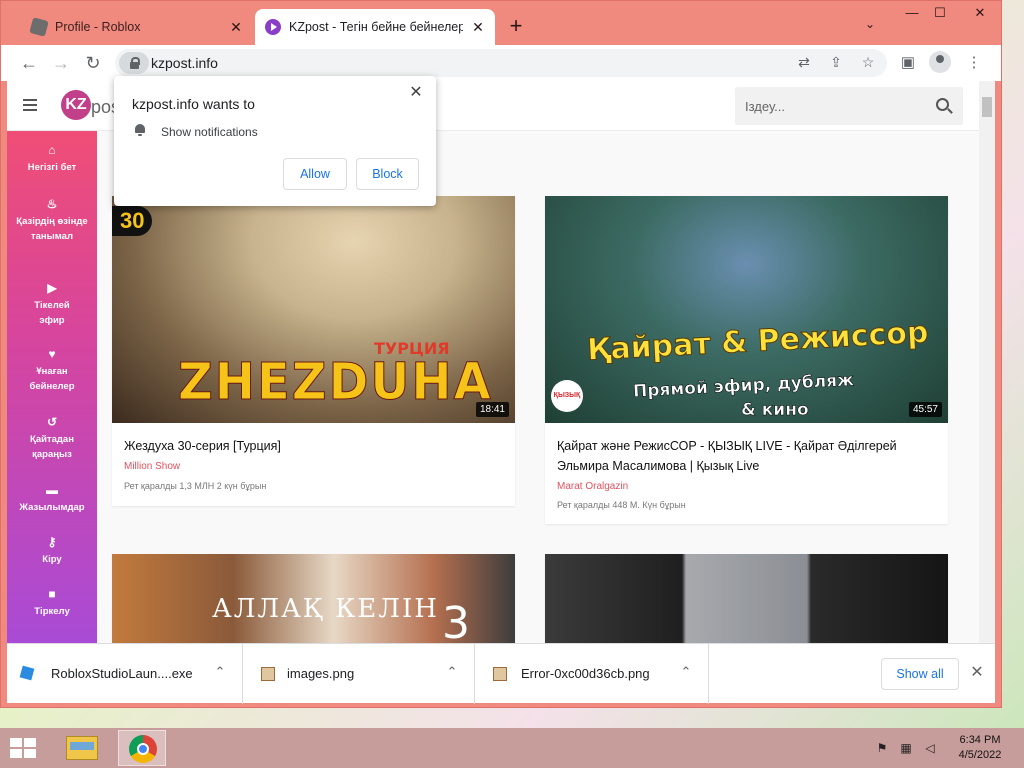 The height and width of the screenshot is (768, 1024). What do you see at coordinates (29, 63) in the screenshot?
I see `back-arrow-icon: ←` at bounding box center [29, 63].